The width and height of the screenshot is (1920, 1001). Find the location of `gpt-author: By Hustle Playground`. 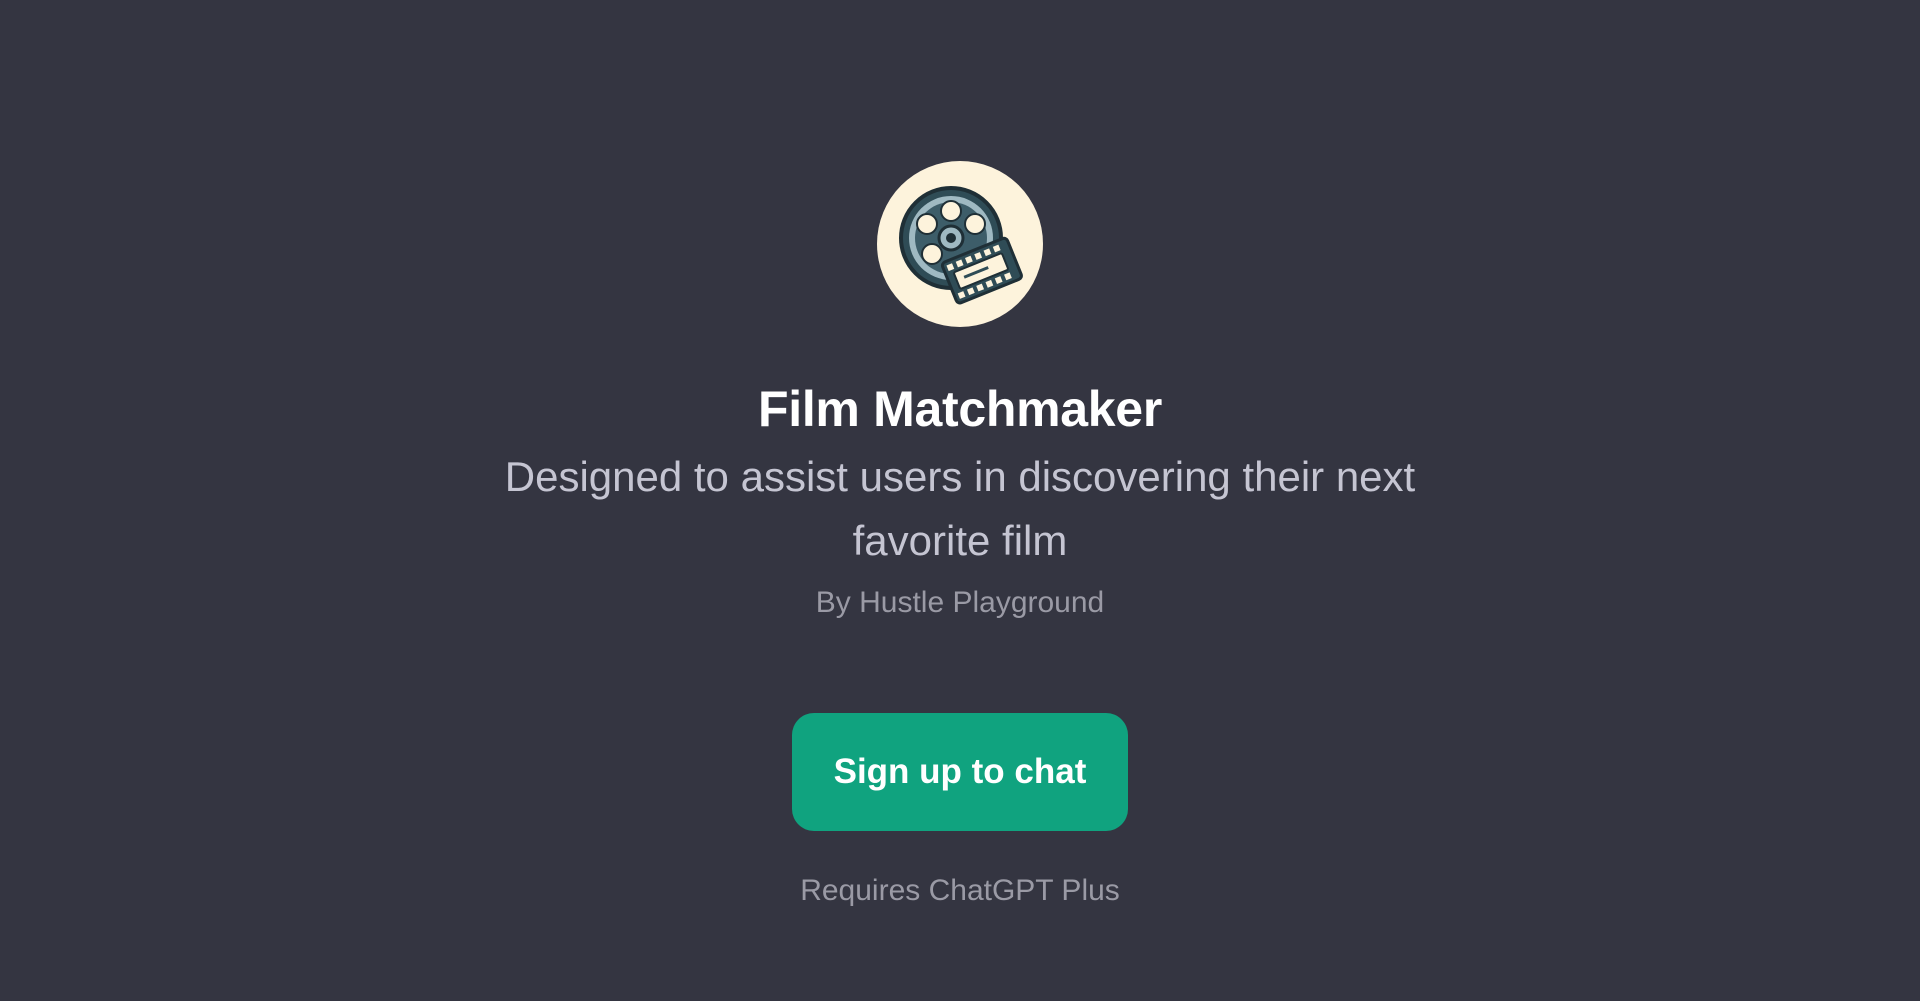

gpt-author: By Hustle Playground is located at coordinates (960, 602).